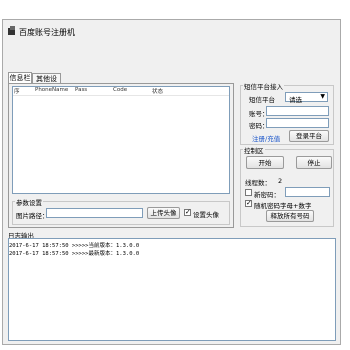  Describe the element at coordinates (309, 136) in the screenshot. I see `login-platform-button: 登录平台` at that location.